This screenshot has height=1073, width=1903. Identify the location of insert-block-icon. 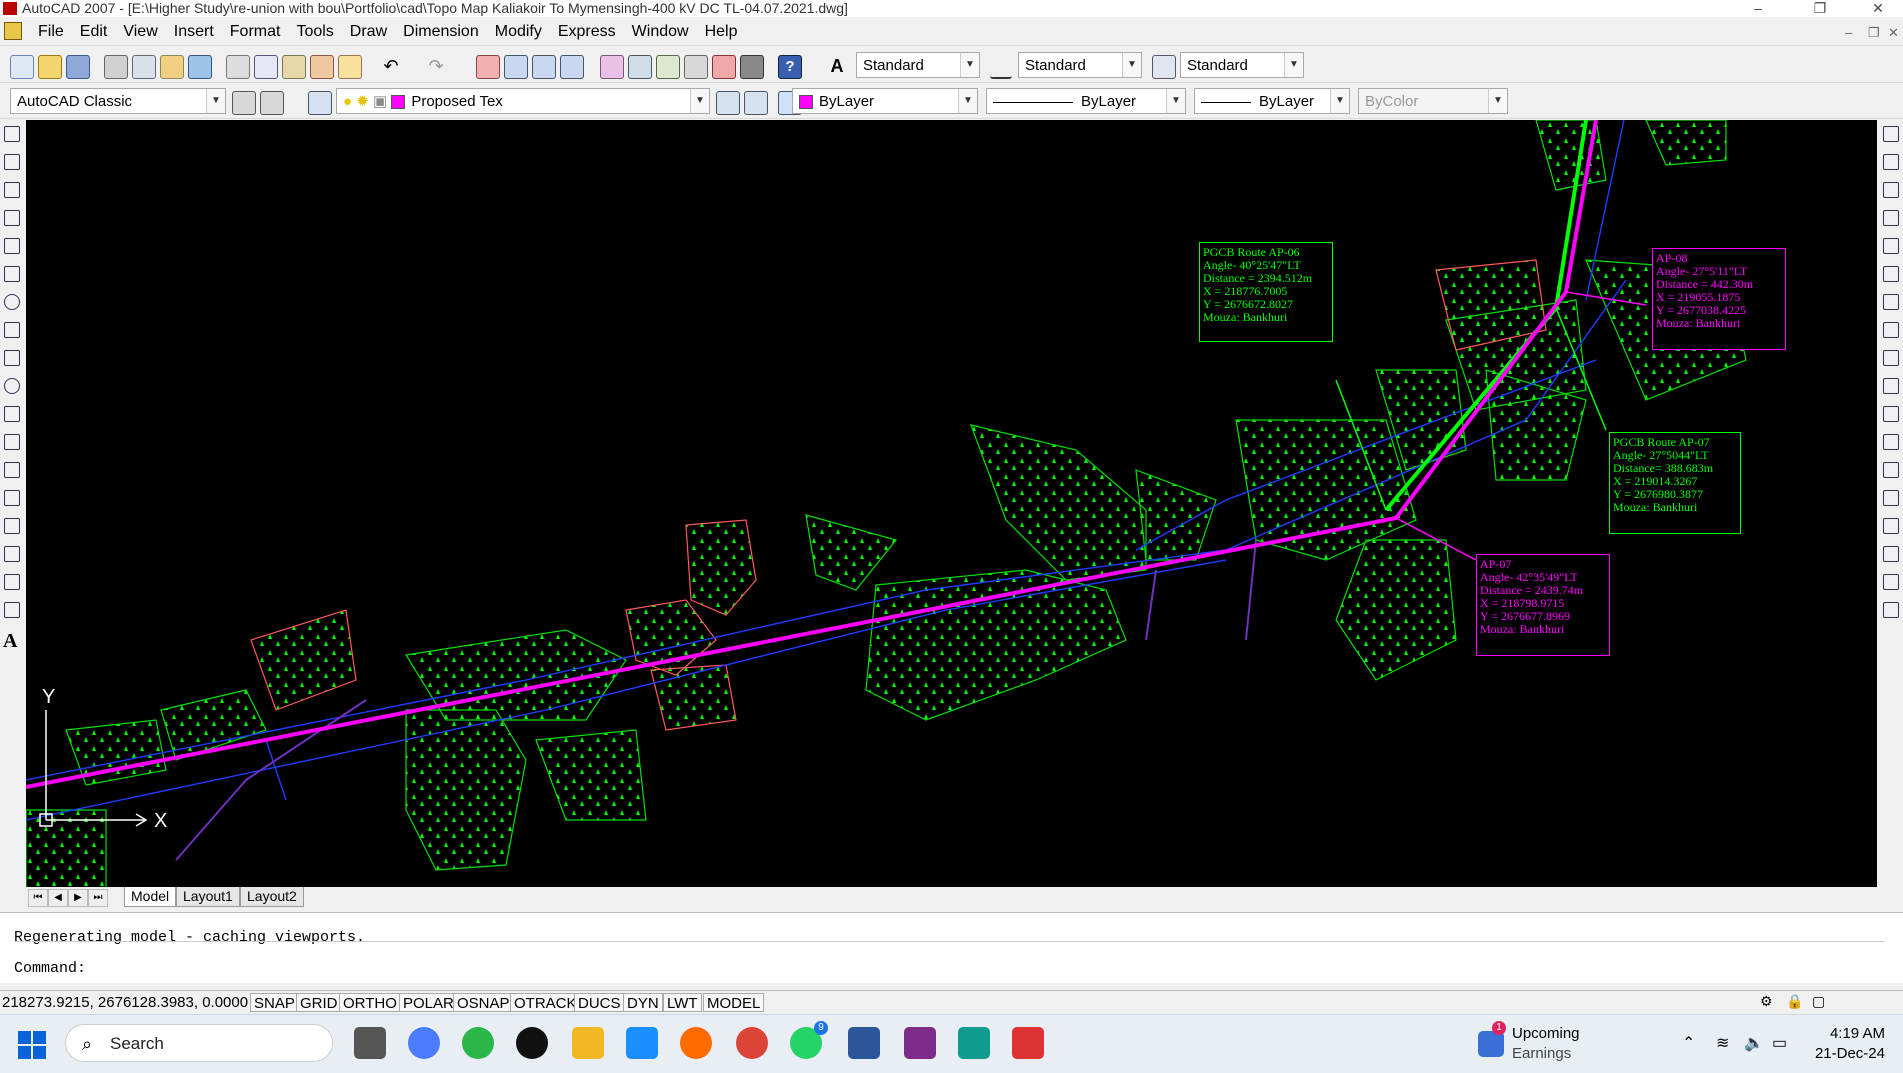
(12, 442).